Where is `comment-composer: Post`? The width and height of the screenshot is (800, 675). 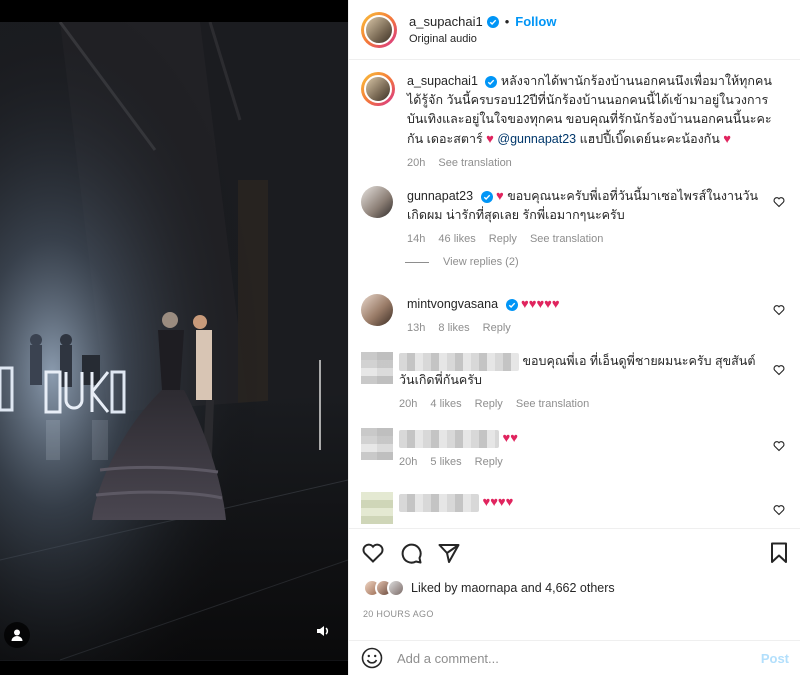
comment-composer: Post is located at coordinates (574, 657).